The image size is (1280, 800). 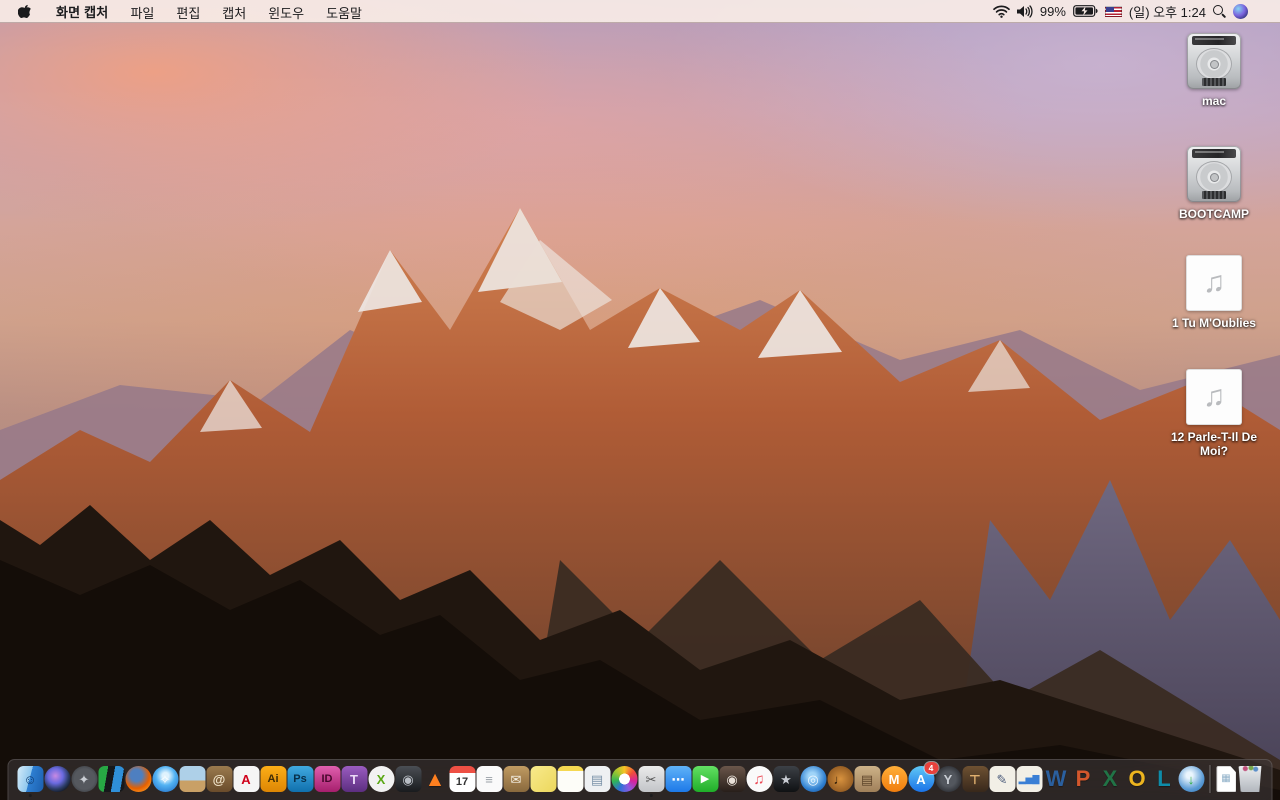 I want to click on dock-icon-glyph: ⊤, so click(x=975, y=779).